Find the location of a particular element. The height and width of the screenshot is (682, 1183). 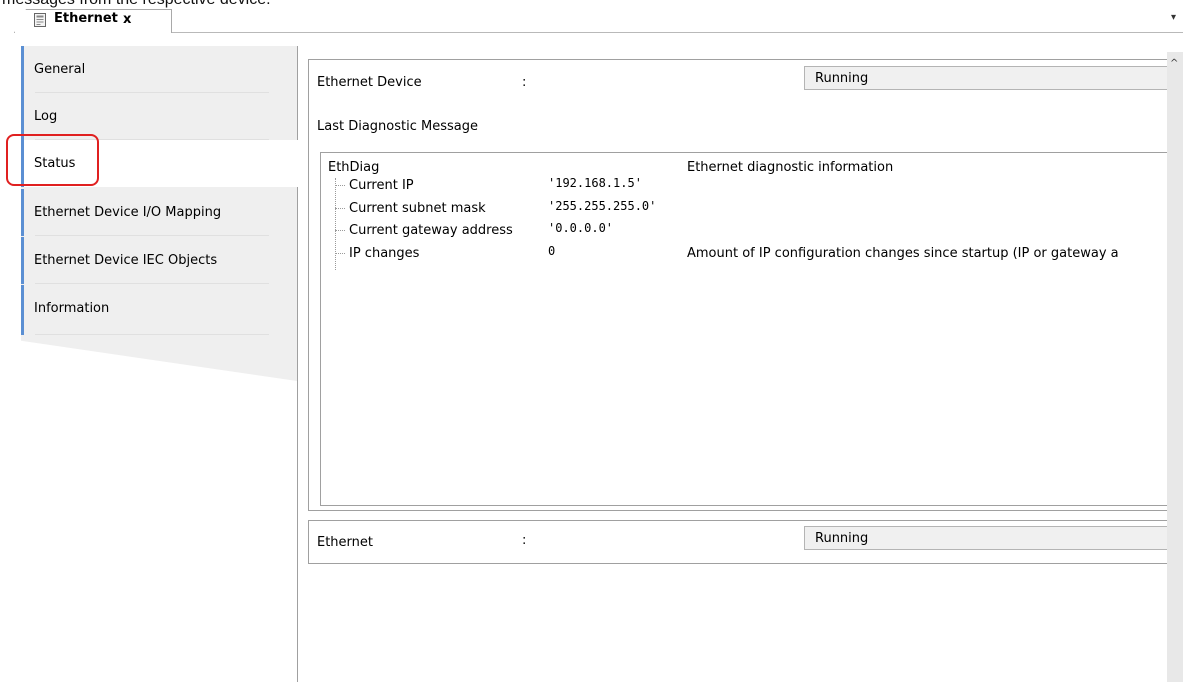

nav-item-log: Log is located at coordinates (159, 116).